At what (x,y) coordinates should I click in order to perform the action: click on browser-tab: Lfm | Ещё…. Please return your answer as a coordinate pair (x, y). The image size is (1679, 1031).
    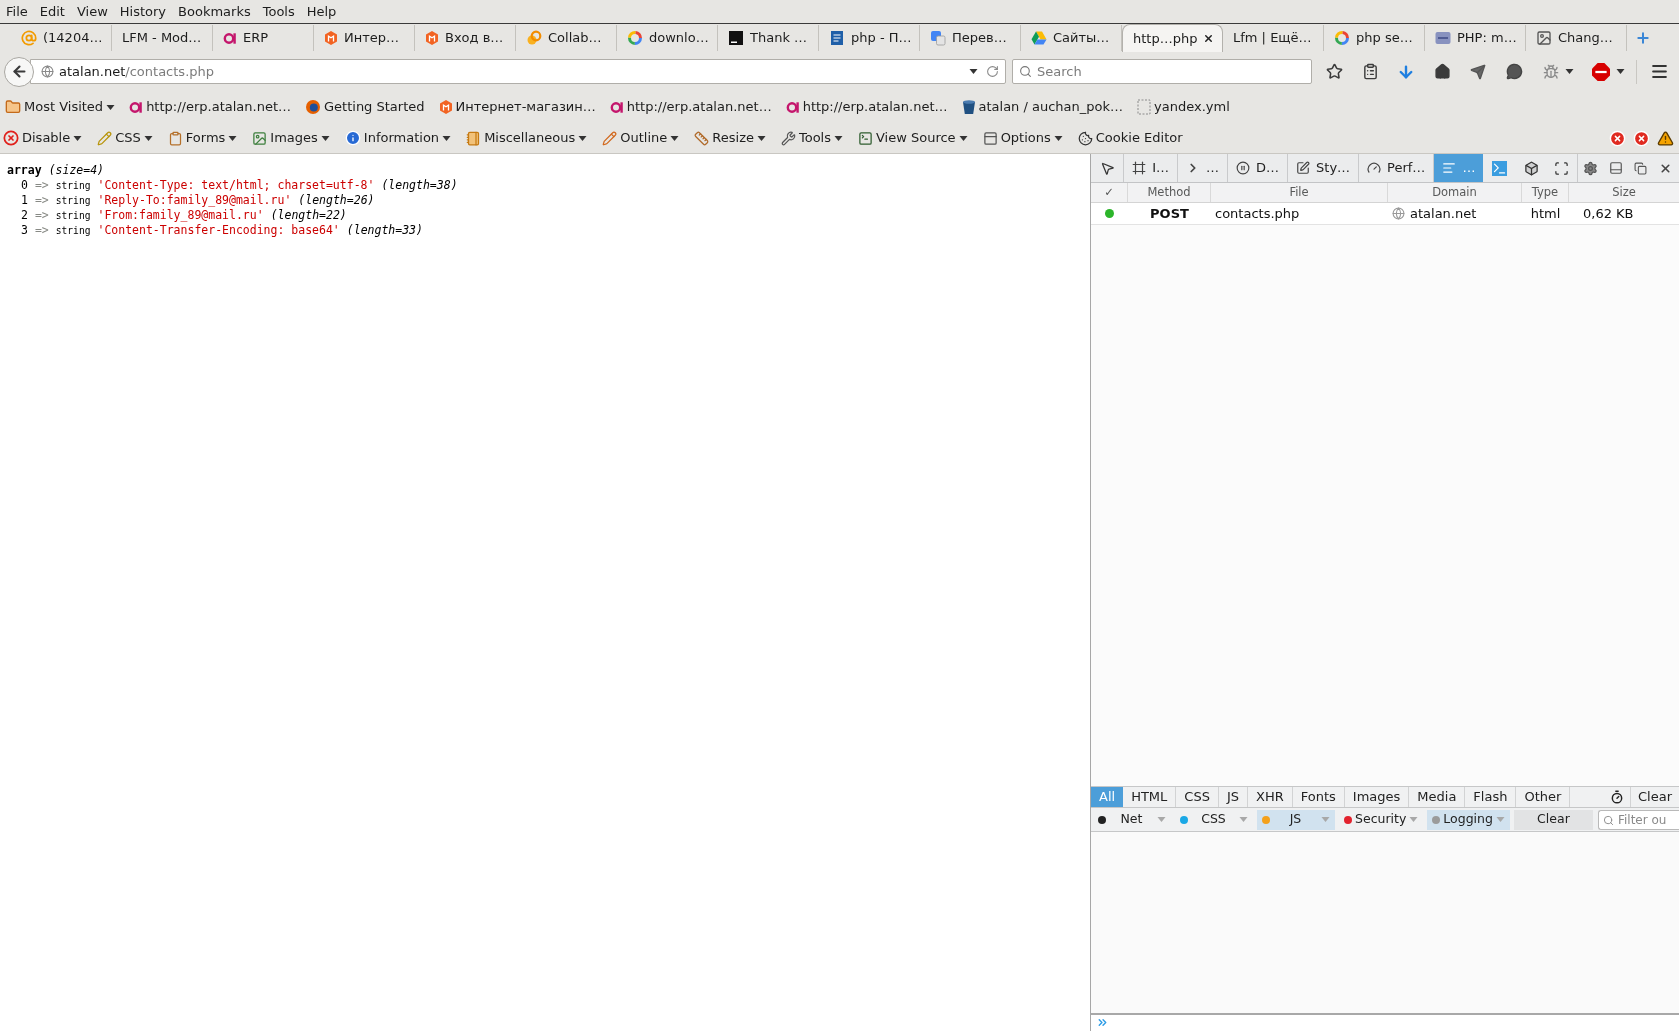
    Looking at the image, I should click on (1273, 38).